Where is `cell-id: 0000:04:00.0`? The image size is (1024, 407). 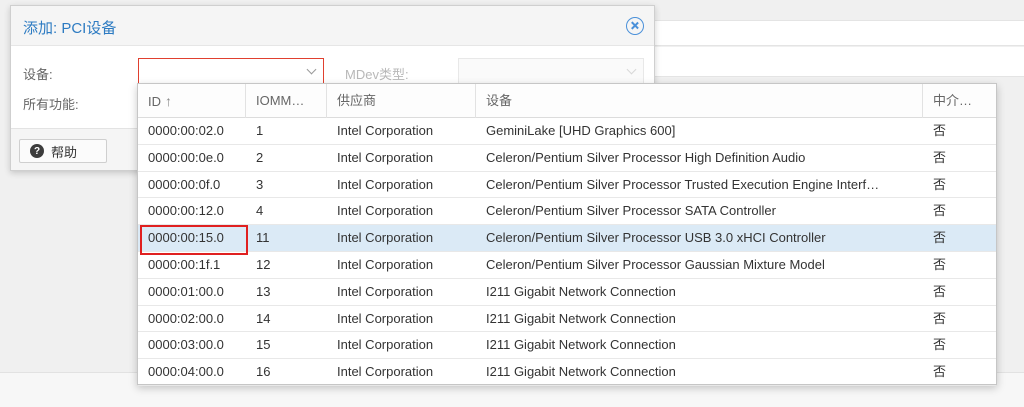
cell-id: 0000:04:00.0 is located at coordinates (186, 372).